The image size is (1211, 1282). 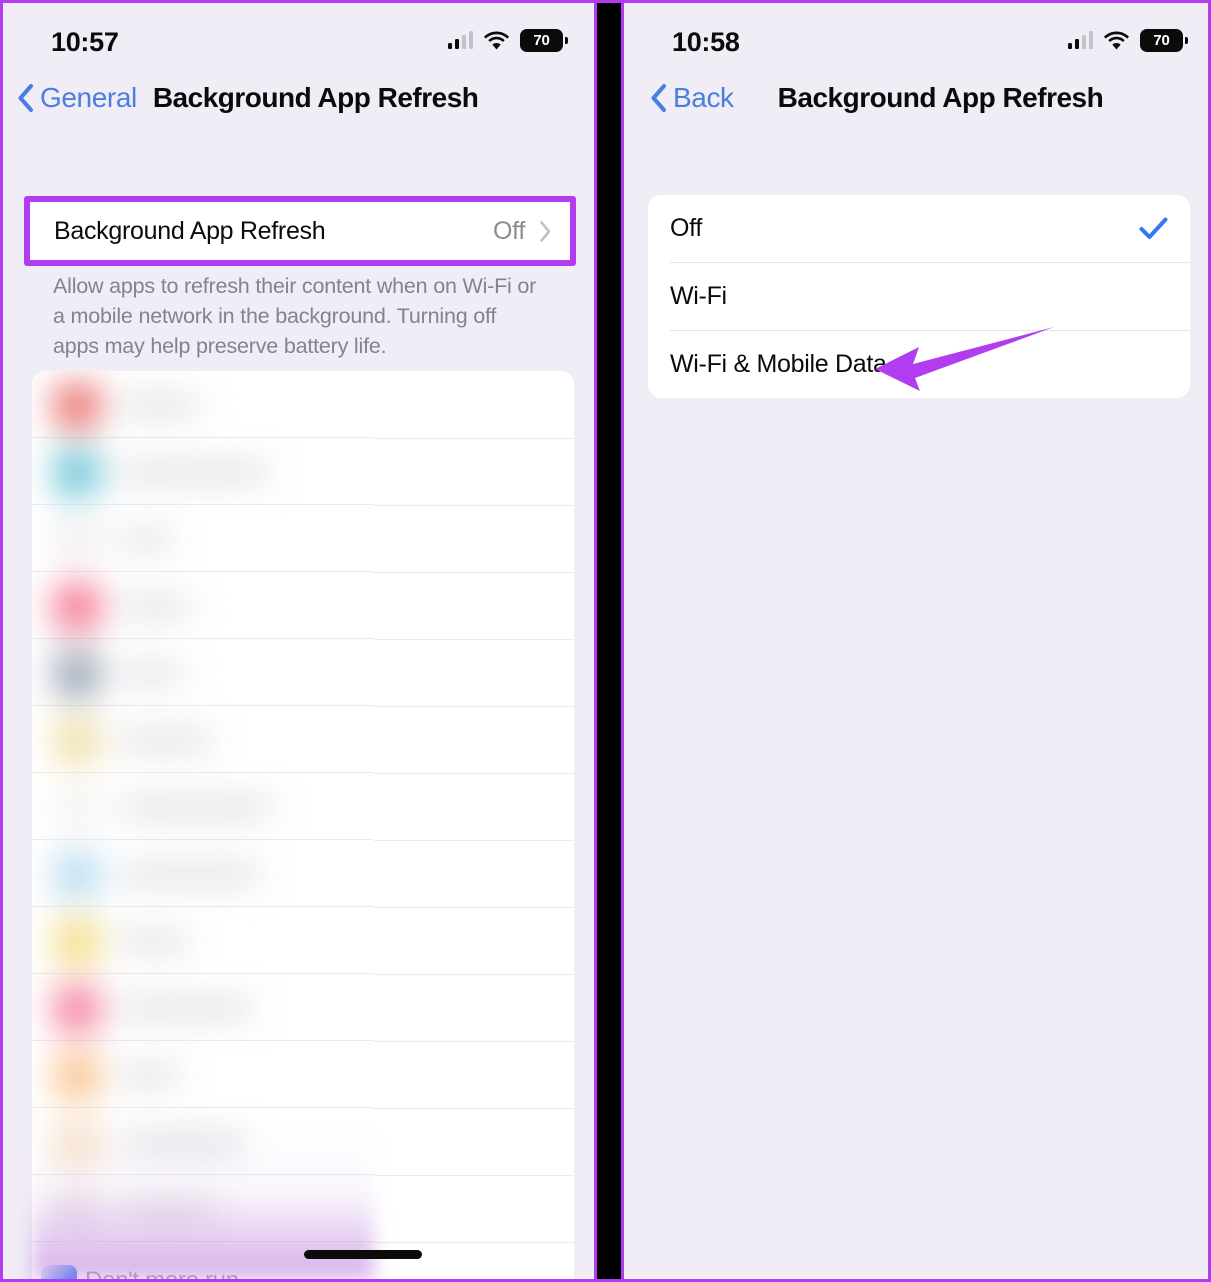 I want to click on checkmark-icon, so click(x=1153, y=228).